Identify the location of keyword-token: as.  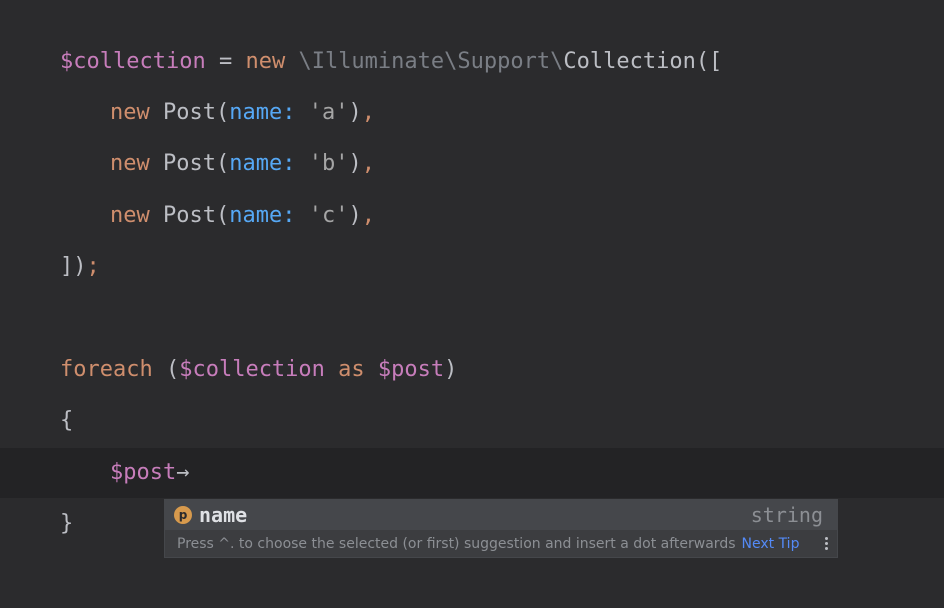
(351, 369).